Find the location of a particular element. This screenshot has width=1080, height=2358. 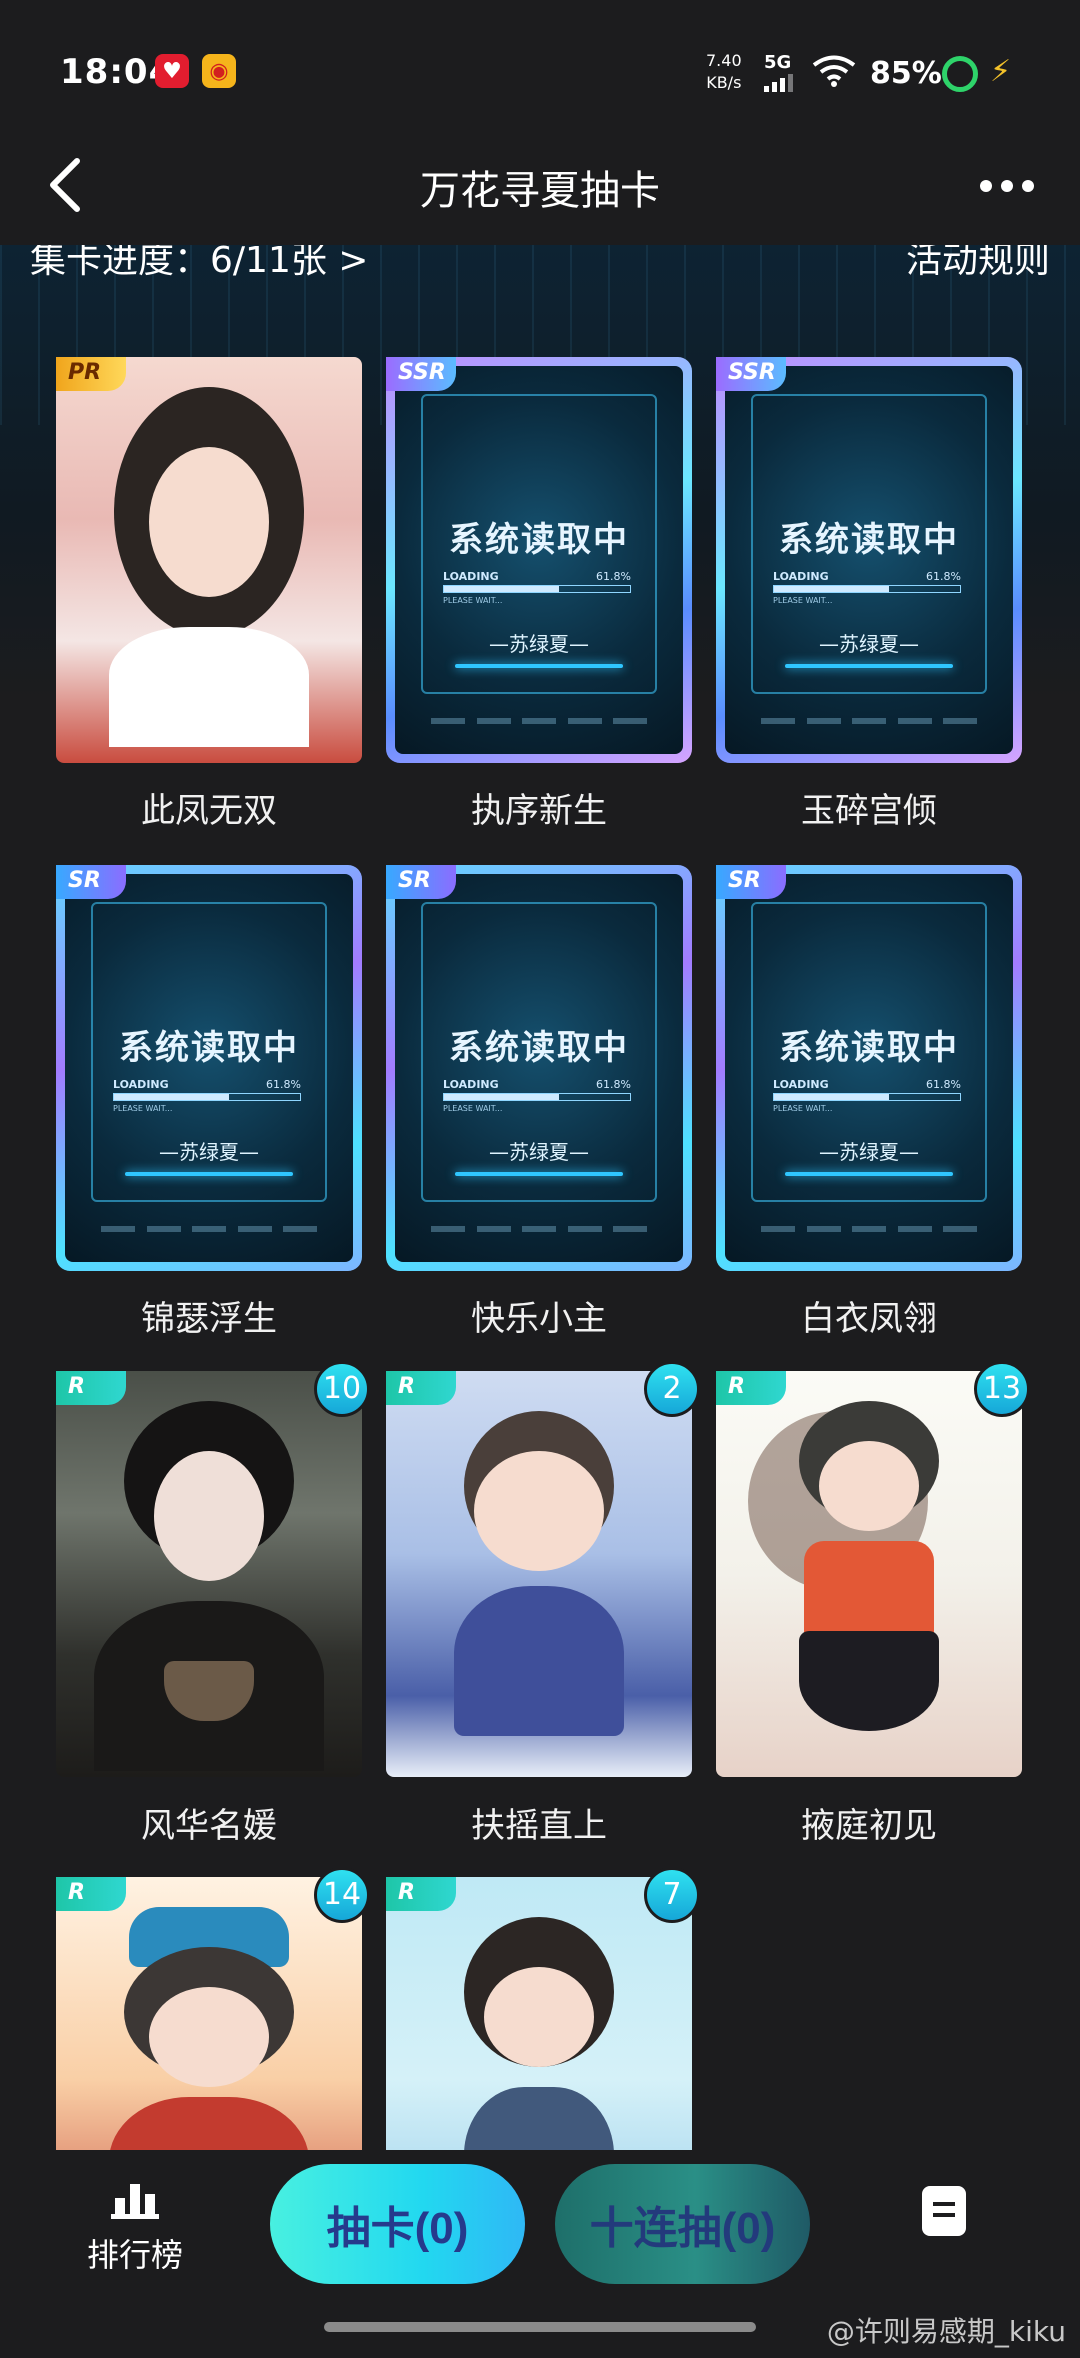

card-item: R 7 is located at coordinates (543, 2008).